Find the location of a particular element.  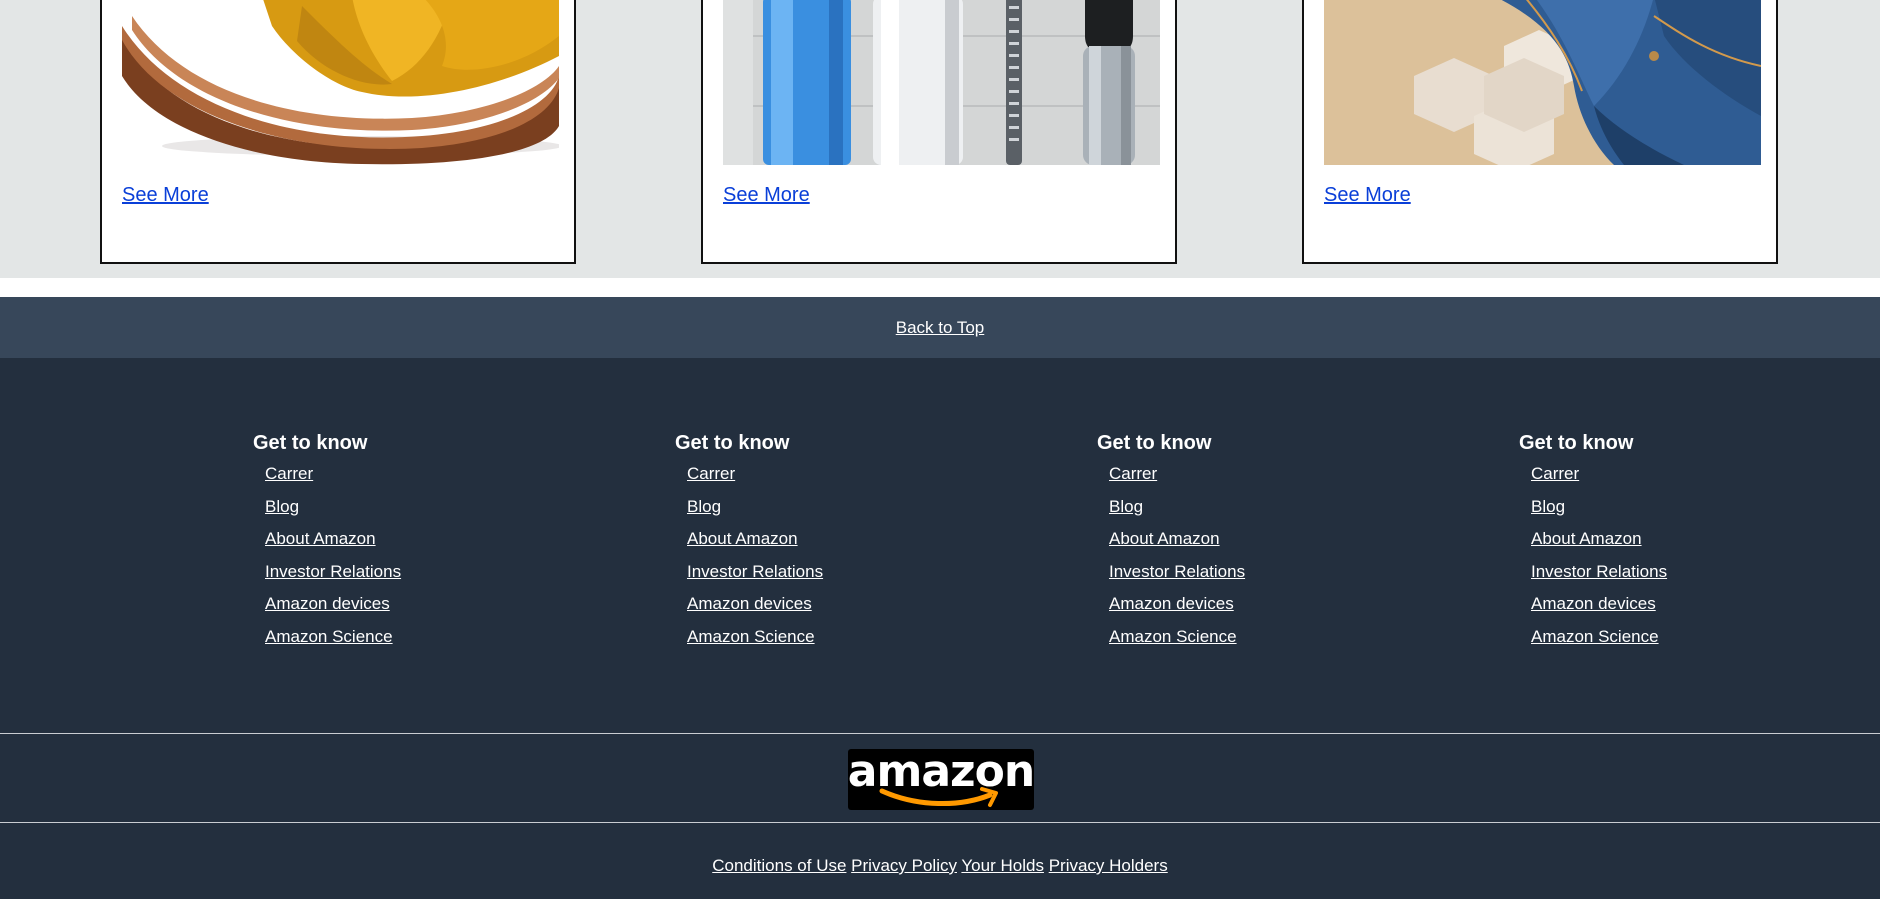

product-image-sandal is located at coordinates (340, 82).